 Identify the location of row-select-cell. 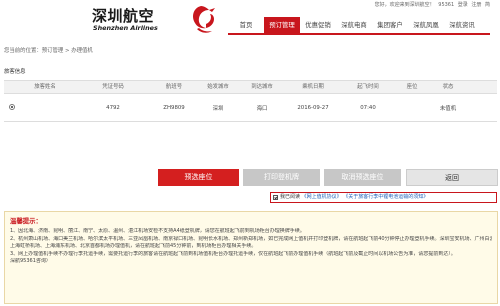
(10, 107).